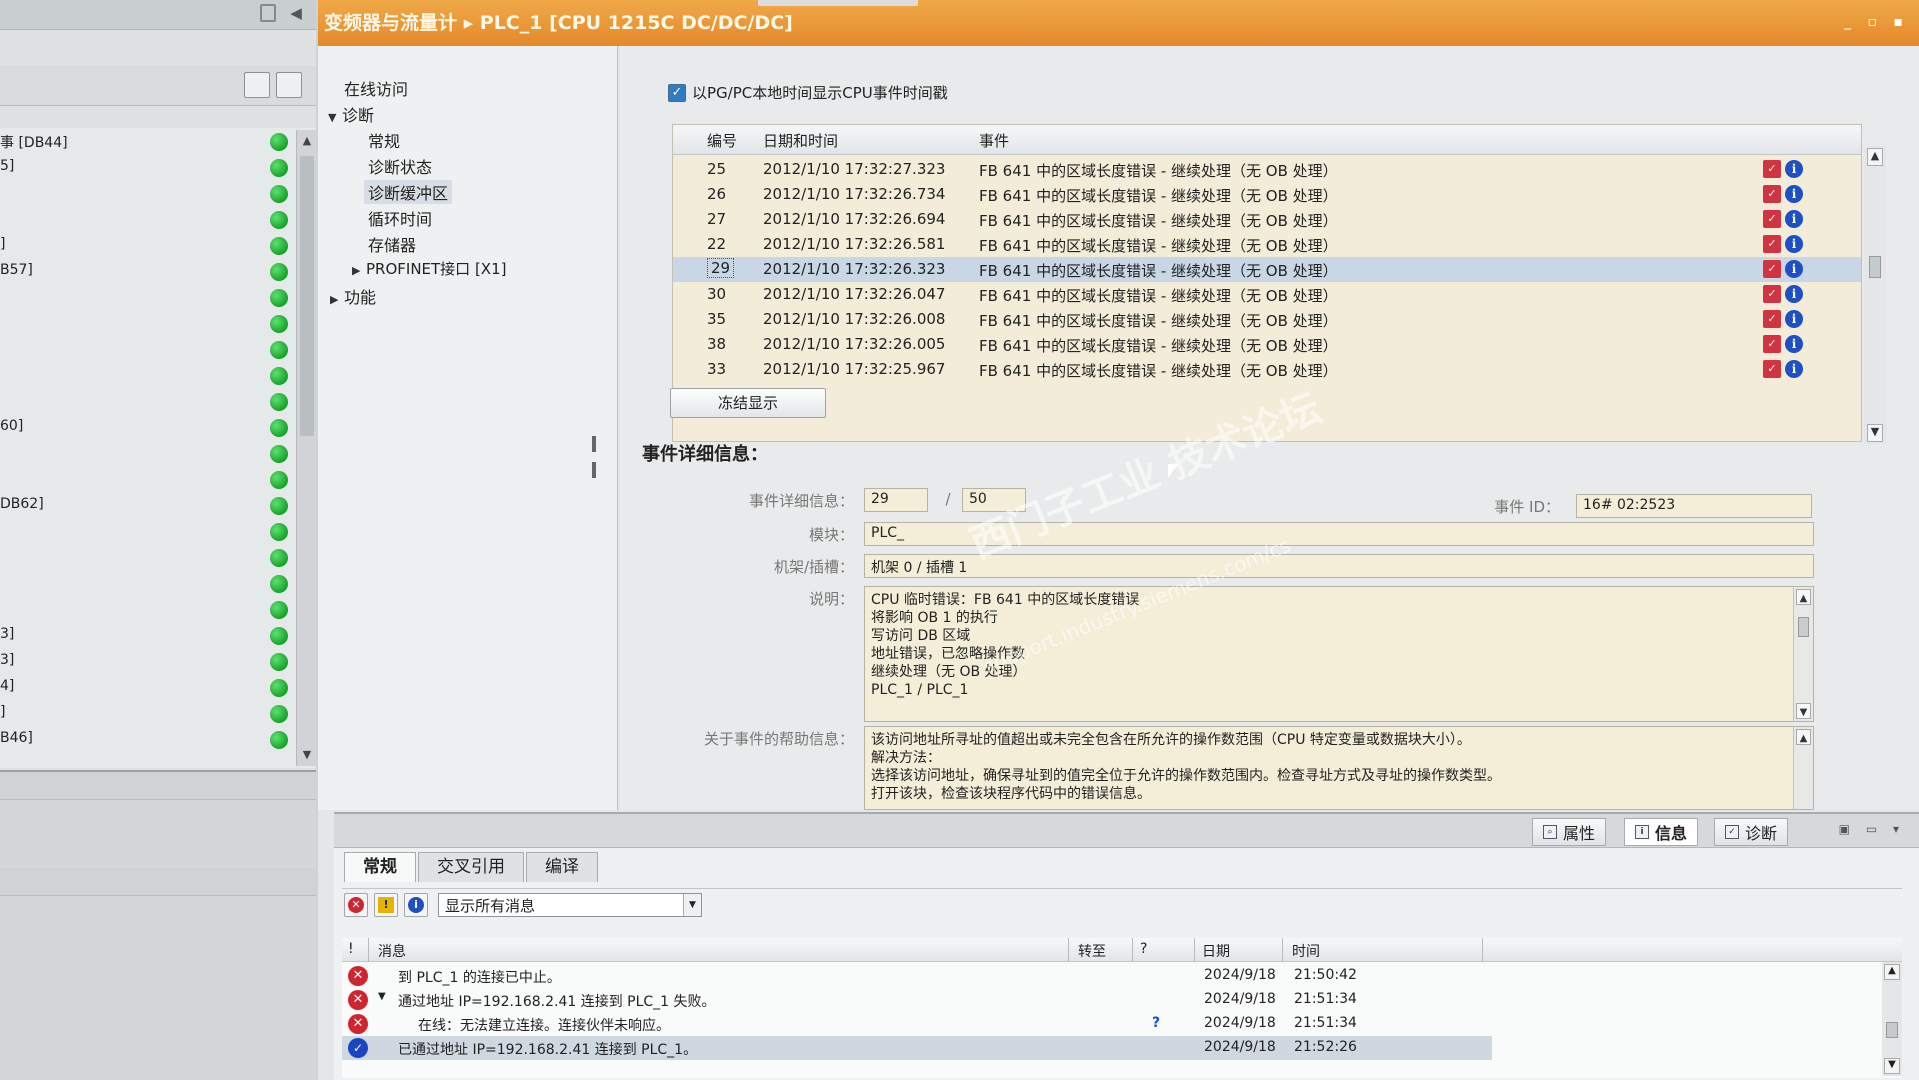 The image size is (1919, 1080). Describe the element at coordinates (268, 13) in the screenshot. I see `pin-icon` at that location.